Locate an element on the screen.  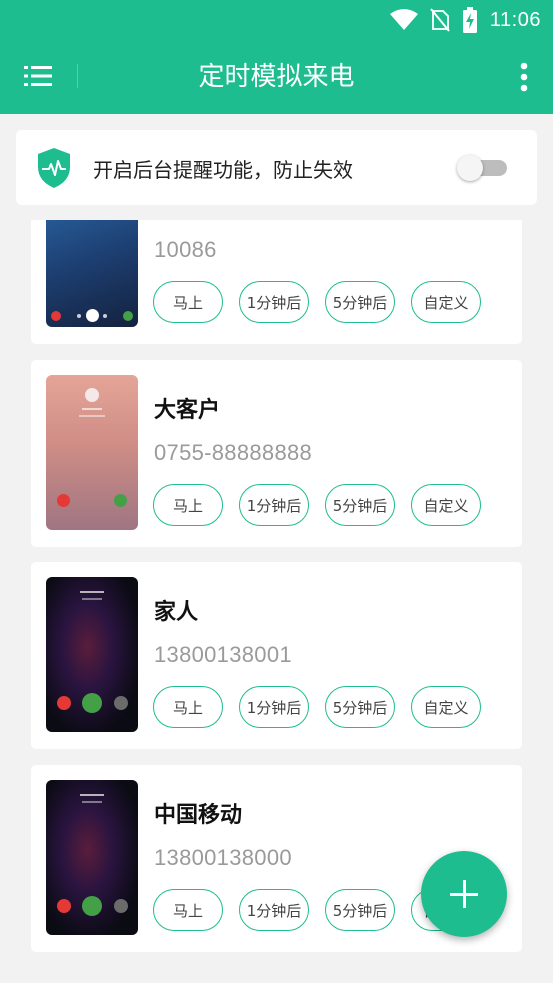
background-reminder-switch is located at coordinates (482, 168).